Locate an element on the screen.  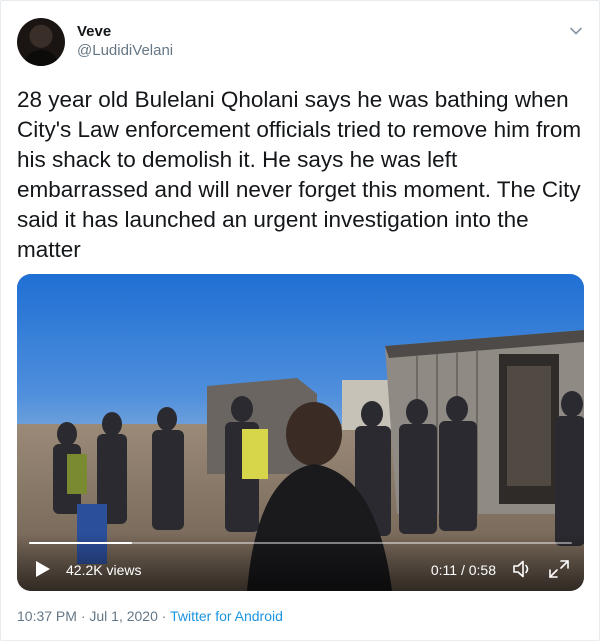
play-button is located at coordinates (43, 569).